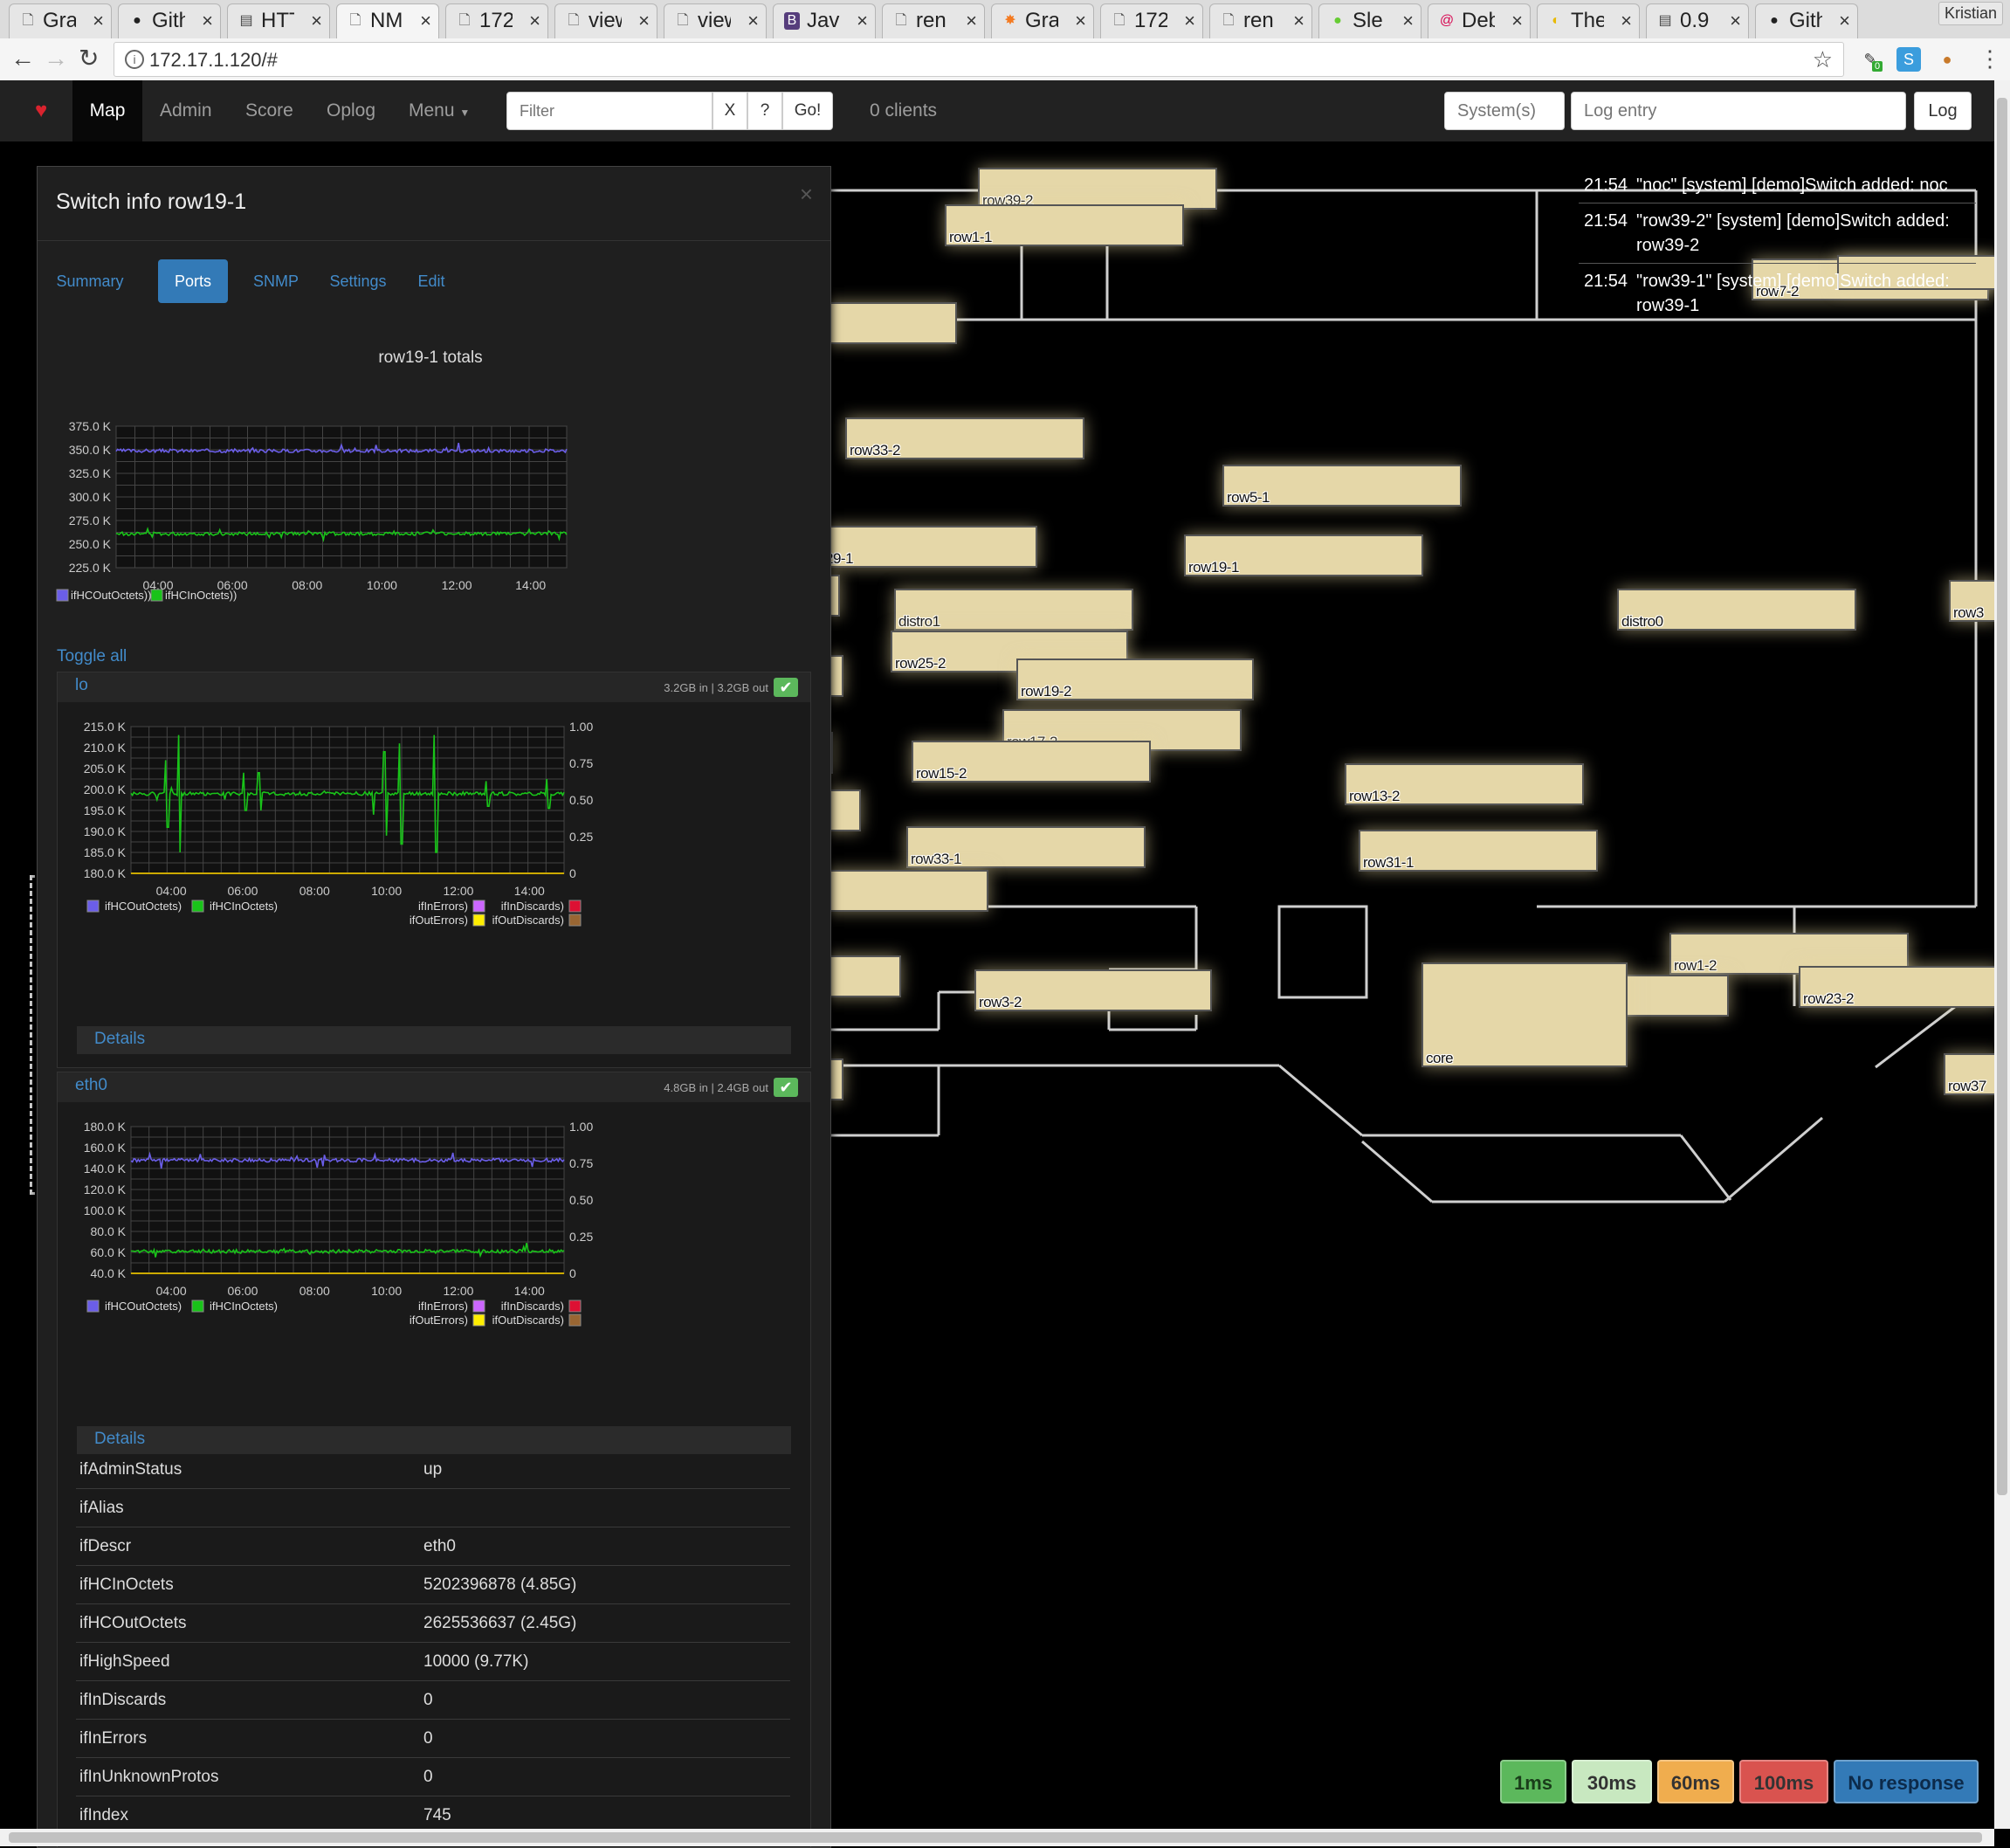  Describe the element at coordinates (1909, 59) in the screenshot. I see `skype-extension-icon: S` at that location.